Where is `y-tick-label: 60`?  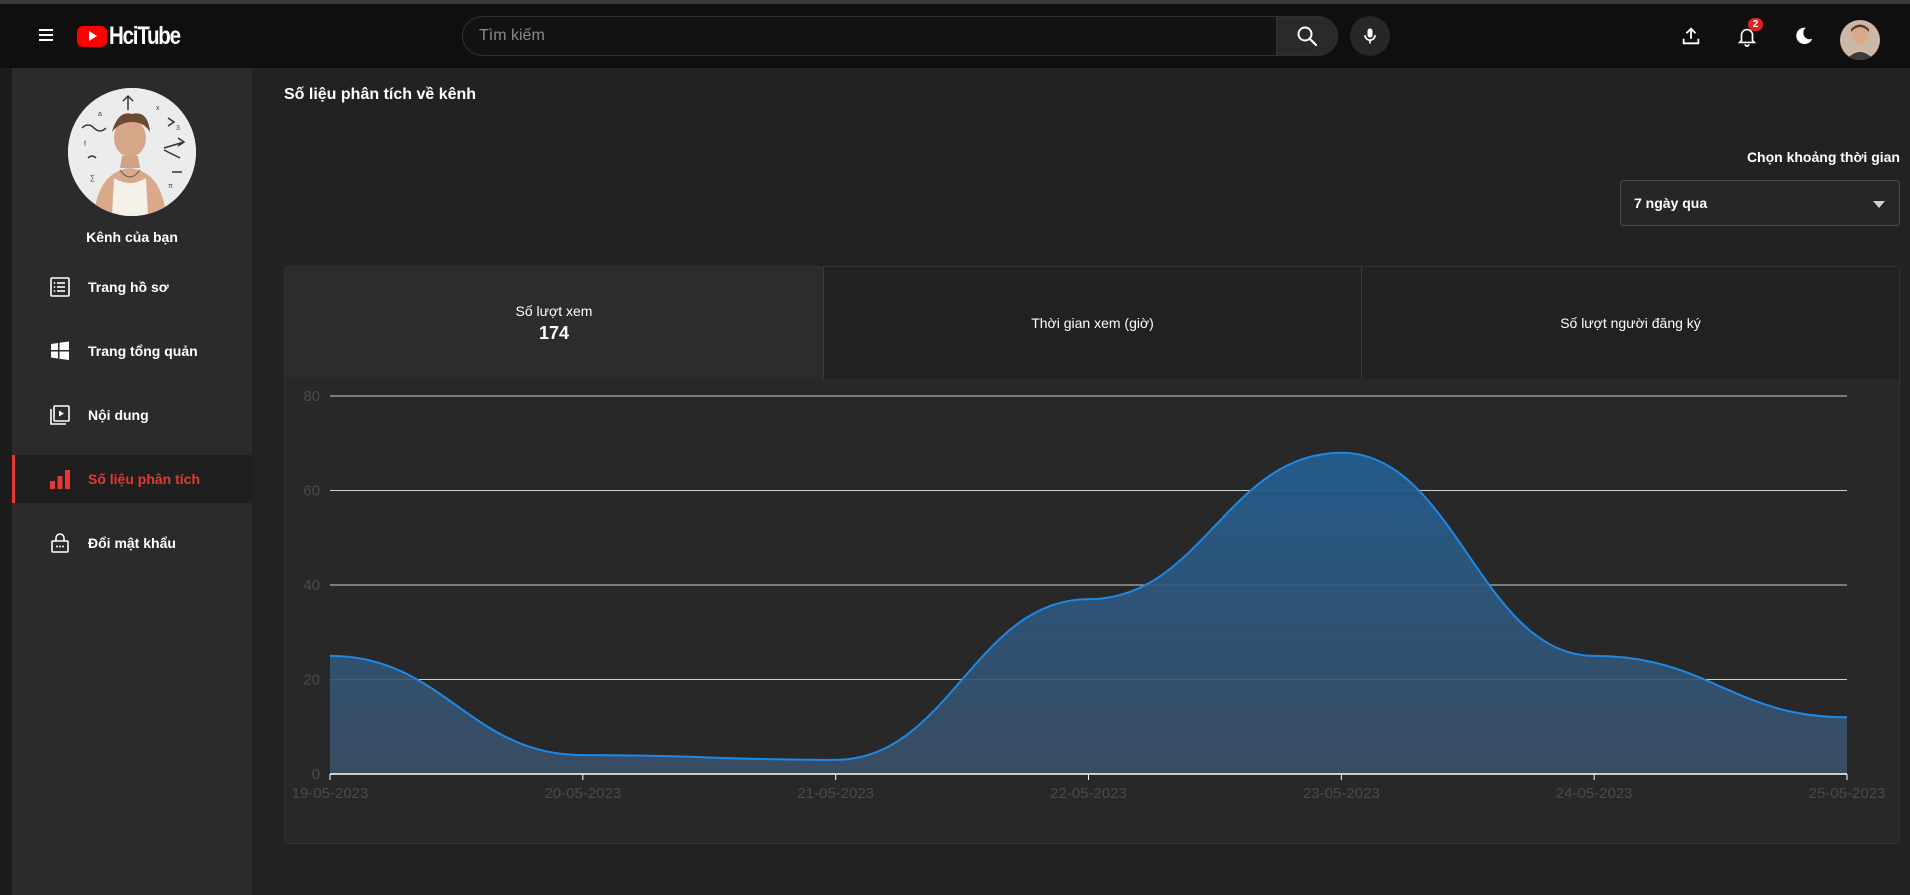
y-tick-label: 60 is located at coordinates (311, 491).